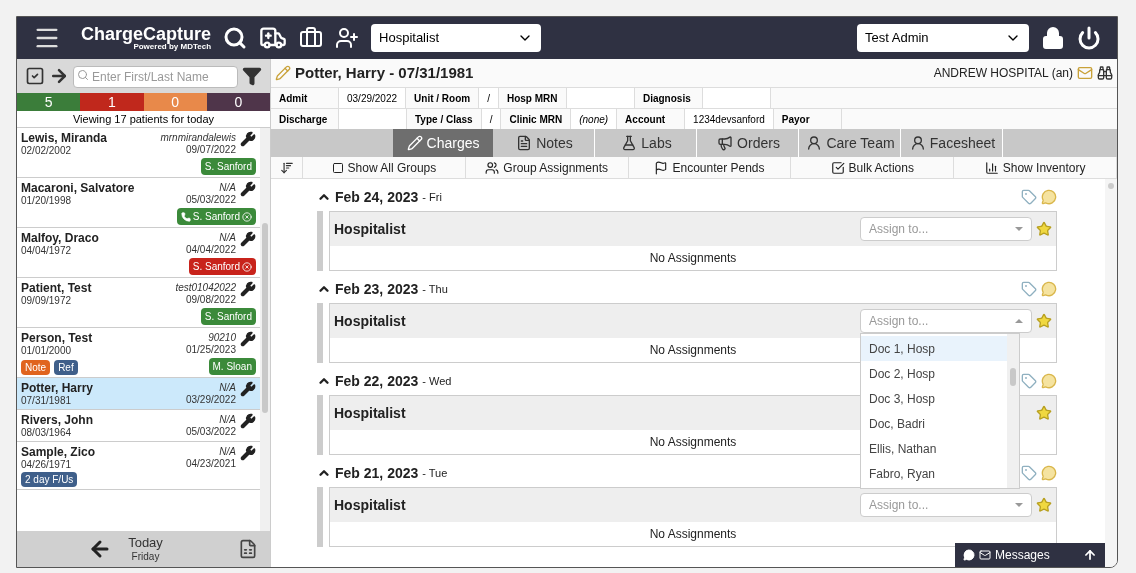 This screenshot has height=573, width=1136. Describe the element at coordinates (710, 167) in the screenshot. I see `toolbar-button: Encounter Pends` at that location.